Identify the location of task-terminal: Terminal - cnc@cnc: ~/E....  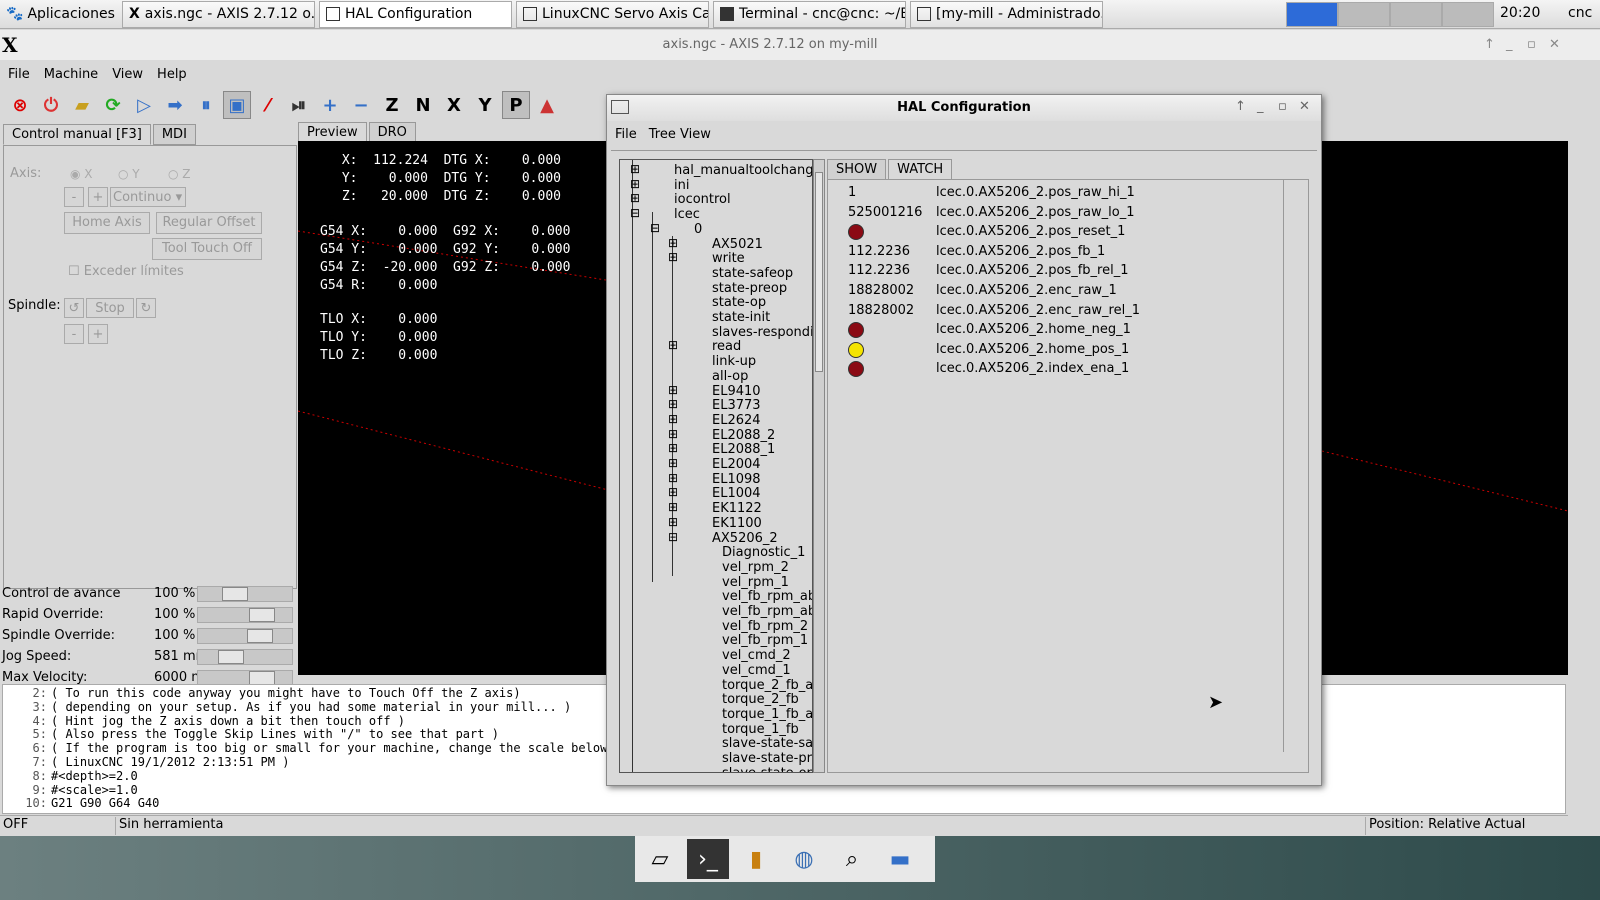
(809, 14).